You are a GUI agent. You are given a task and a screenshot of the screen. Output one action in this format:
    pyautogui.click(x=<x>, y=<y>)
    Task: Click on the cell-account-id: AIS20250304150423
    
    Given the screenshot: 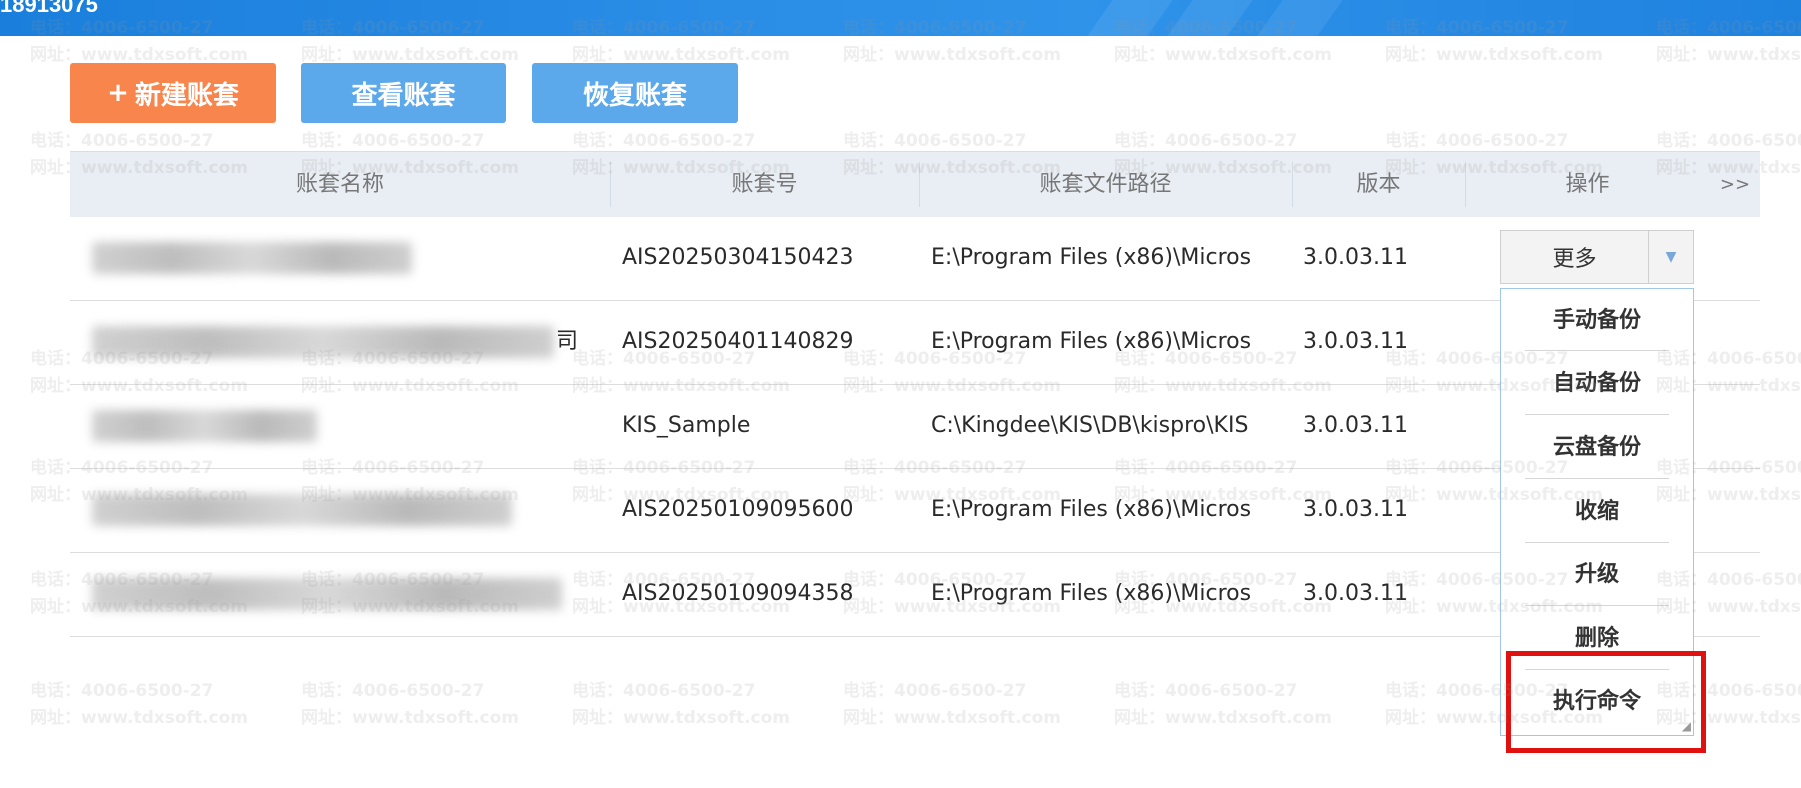 What is the action you would take?
    pyautogui.click(x=738, y=257)
    